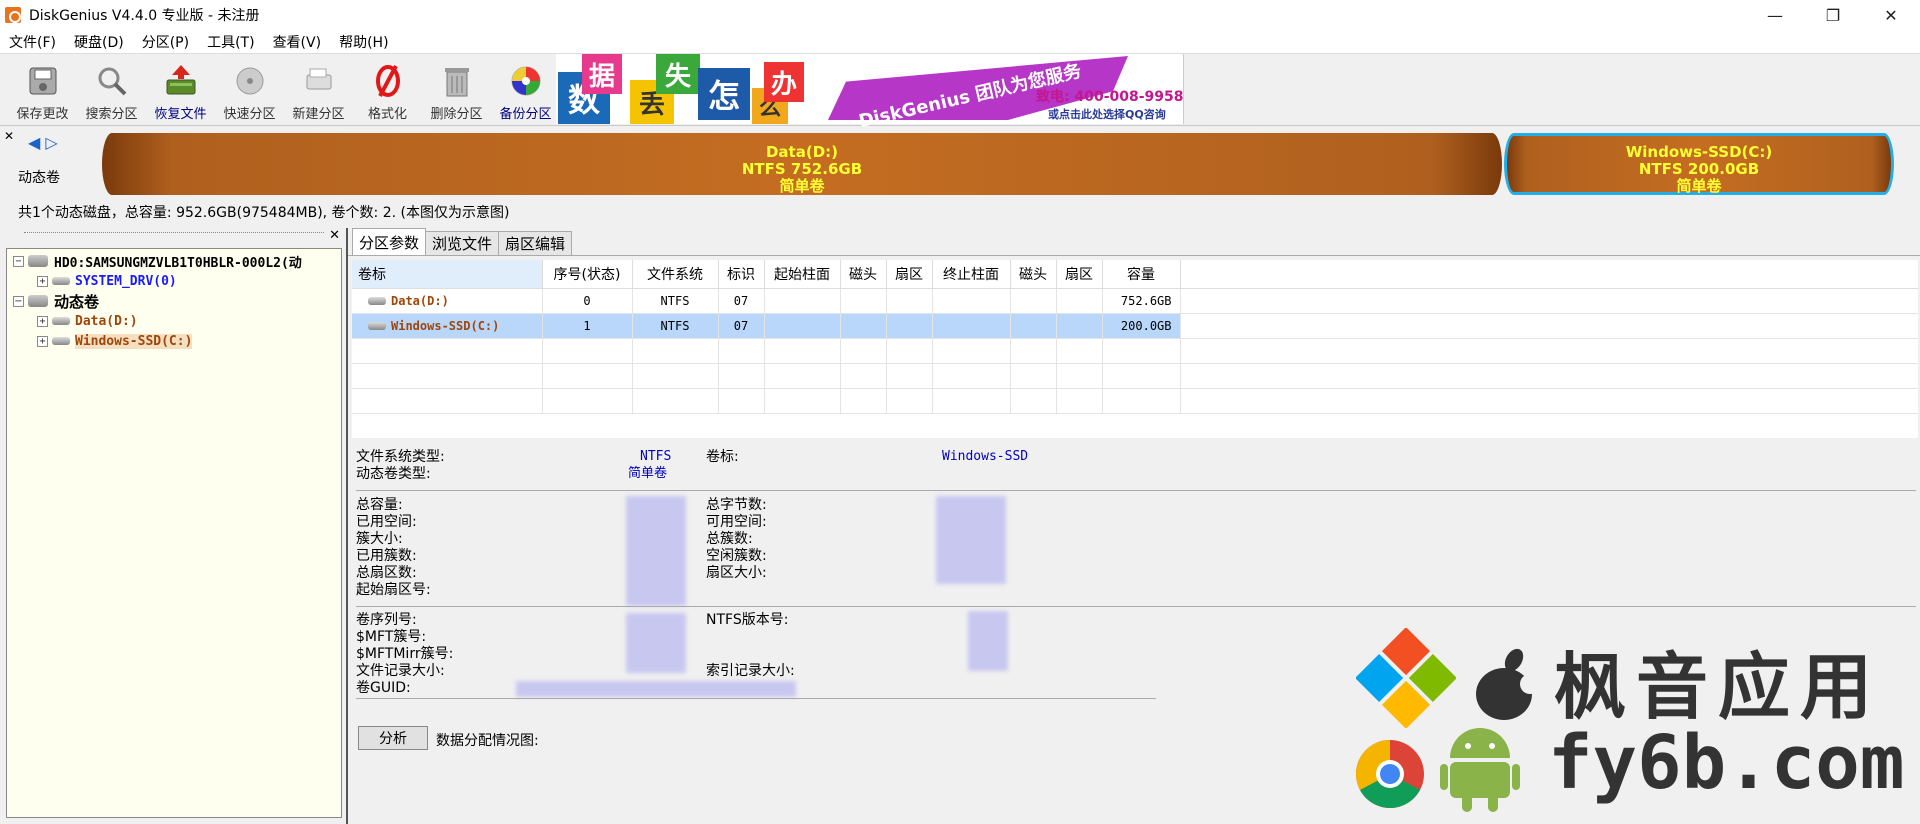 The height and width of the screenshot is (824, 1920). I want to click on new-partition-button: 新建分区, so click(318, 90).